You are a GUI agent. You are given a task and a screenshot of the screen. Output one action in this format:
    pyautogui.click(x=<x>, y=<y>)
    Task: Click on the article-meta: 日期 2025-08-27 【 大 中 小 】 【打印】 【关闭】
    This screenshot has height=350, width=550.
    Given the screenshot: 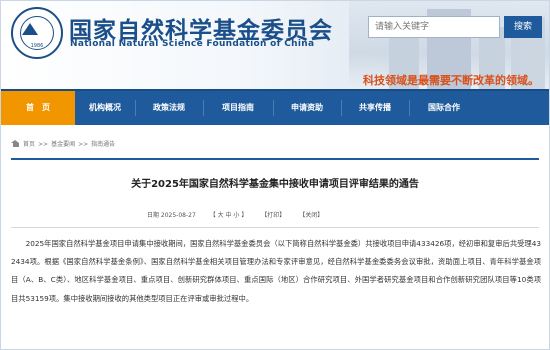 What is the action you would take?
    pyautogui.click(x=241, y=214)
    